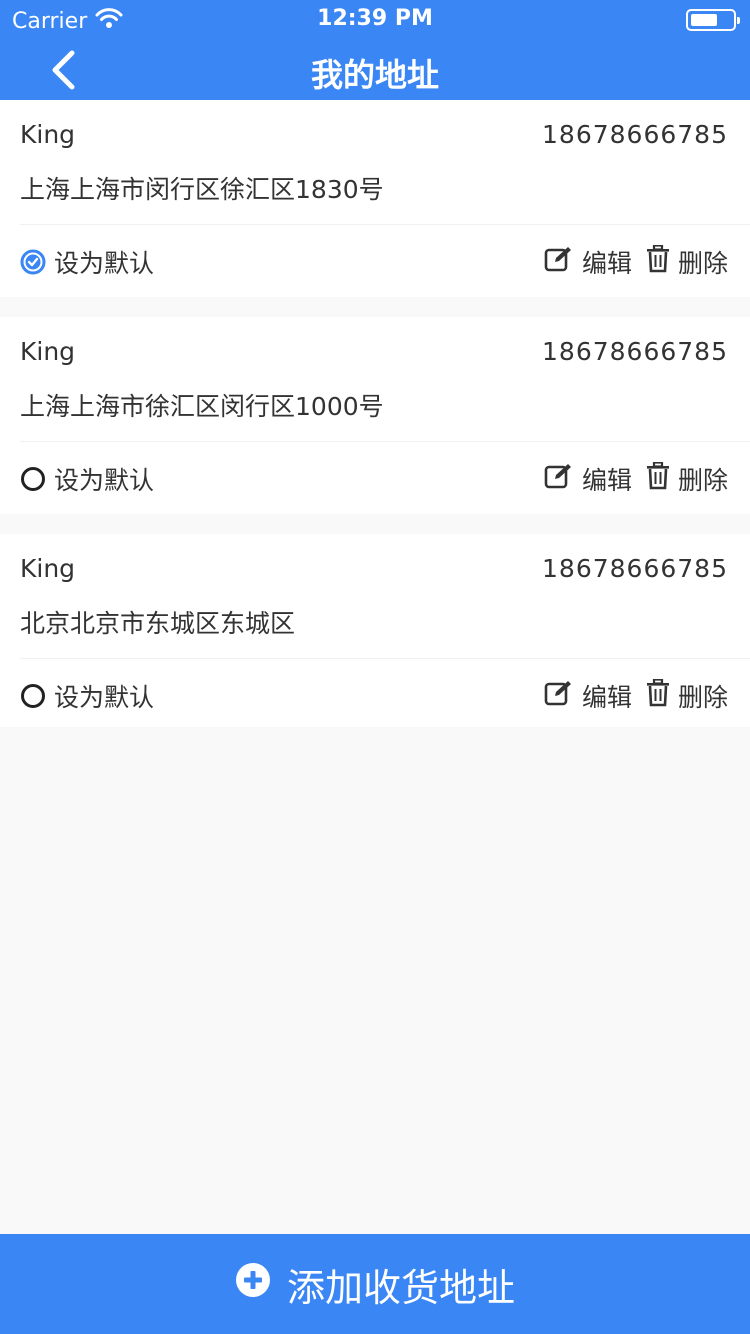 The width and height of the screenshot is (750, 1334). What do you see at coordinates (202, 189) in the screenshot?
I see `address-text: 上海上海市闵行区徐汇区1830号` at bounding box center [202, 189].